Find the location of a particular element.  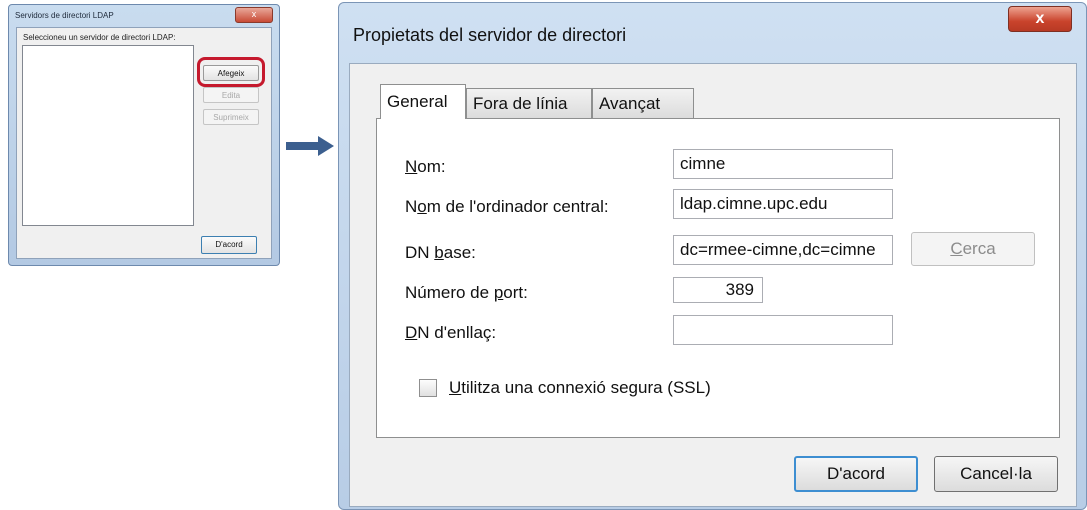

hostname-field: ldap.cimne.upc.edu is located at coordinates (783, 204).